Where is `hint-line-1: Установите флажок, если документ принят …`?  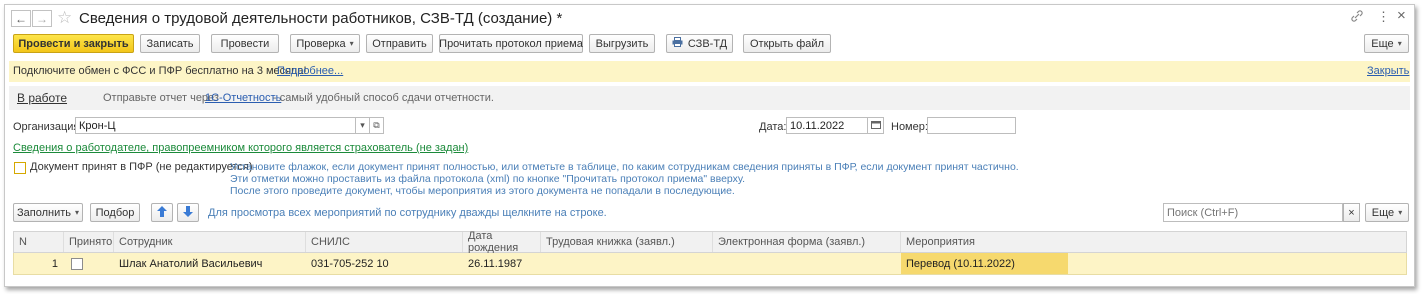
hint-line-1: Установите флажок, если документ принят … is located at coordinates (624, 167).